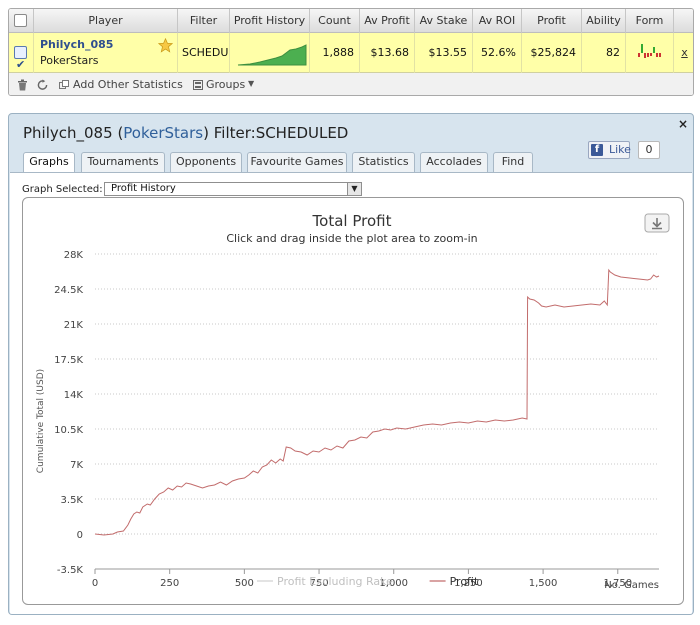 The height and width of the screenshot is (625, 700). What do you see at coordinates (443, 53) in the screenshot?
I see `av-stake-cell: $13.55` at bounding box center [443, 53].